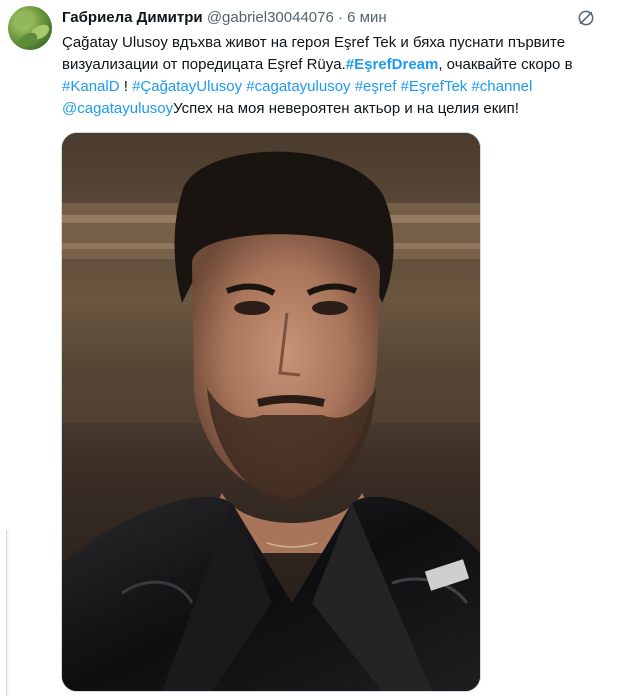 The width and height of the screenshot is (624, 696). Describe the element at coordinates (586, 18) in the screenshot. I see `grok-icon` at that location.